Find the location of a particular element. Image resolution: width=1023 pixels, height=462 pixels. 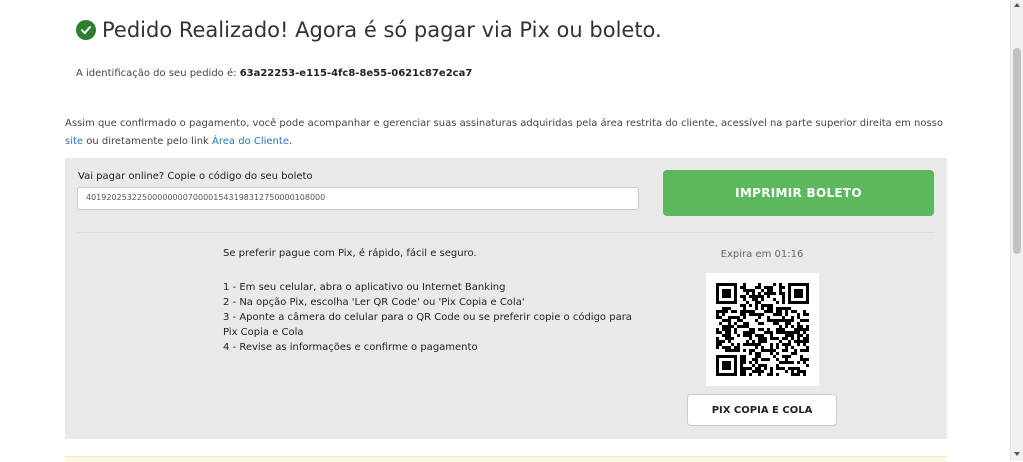

pix-expiration: Expira em 01:16 is located at coordinates (762, 254).